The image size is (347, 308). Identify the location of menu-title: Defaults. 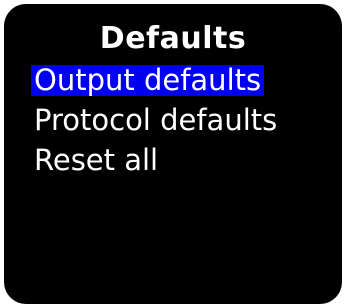
(173, 38).